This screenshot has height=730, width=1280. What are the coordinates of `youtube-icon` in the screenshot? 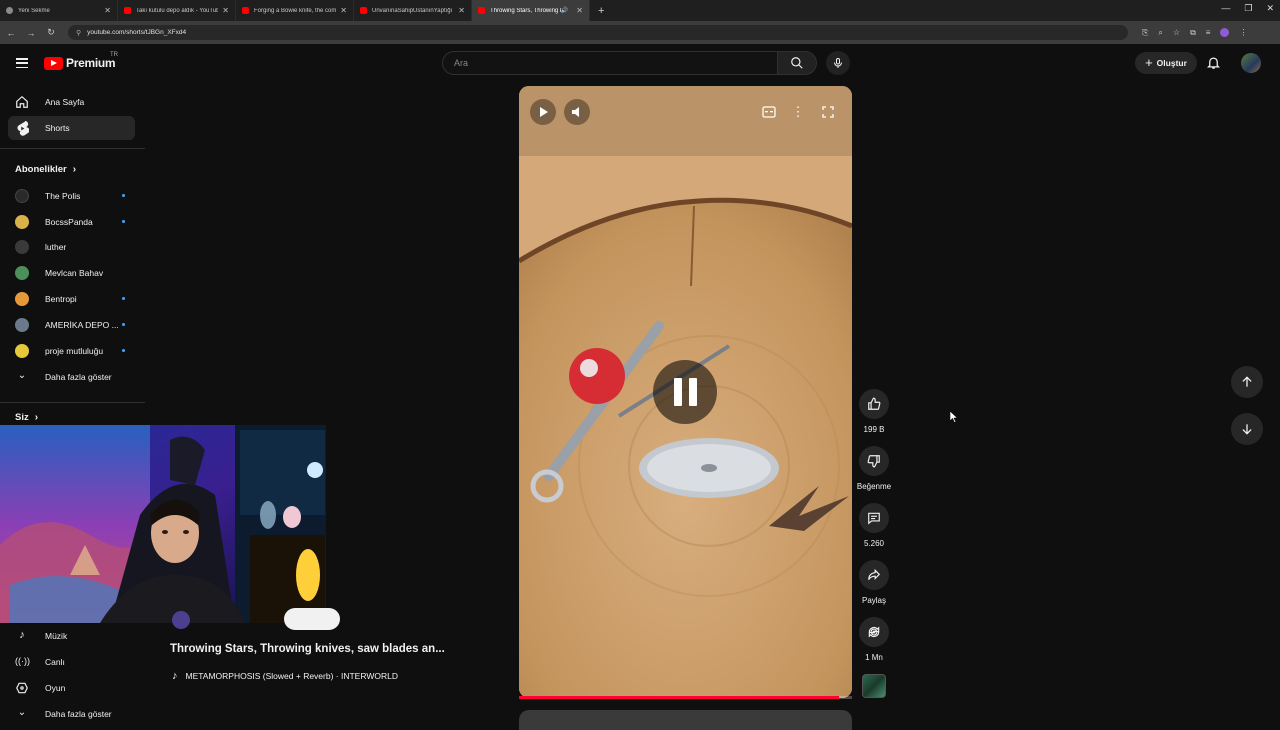 It's located at (363, 10).